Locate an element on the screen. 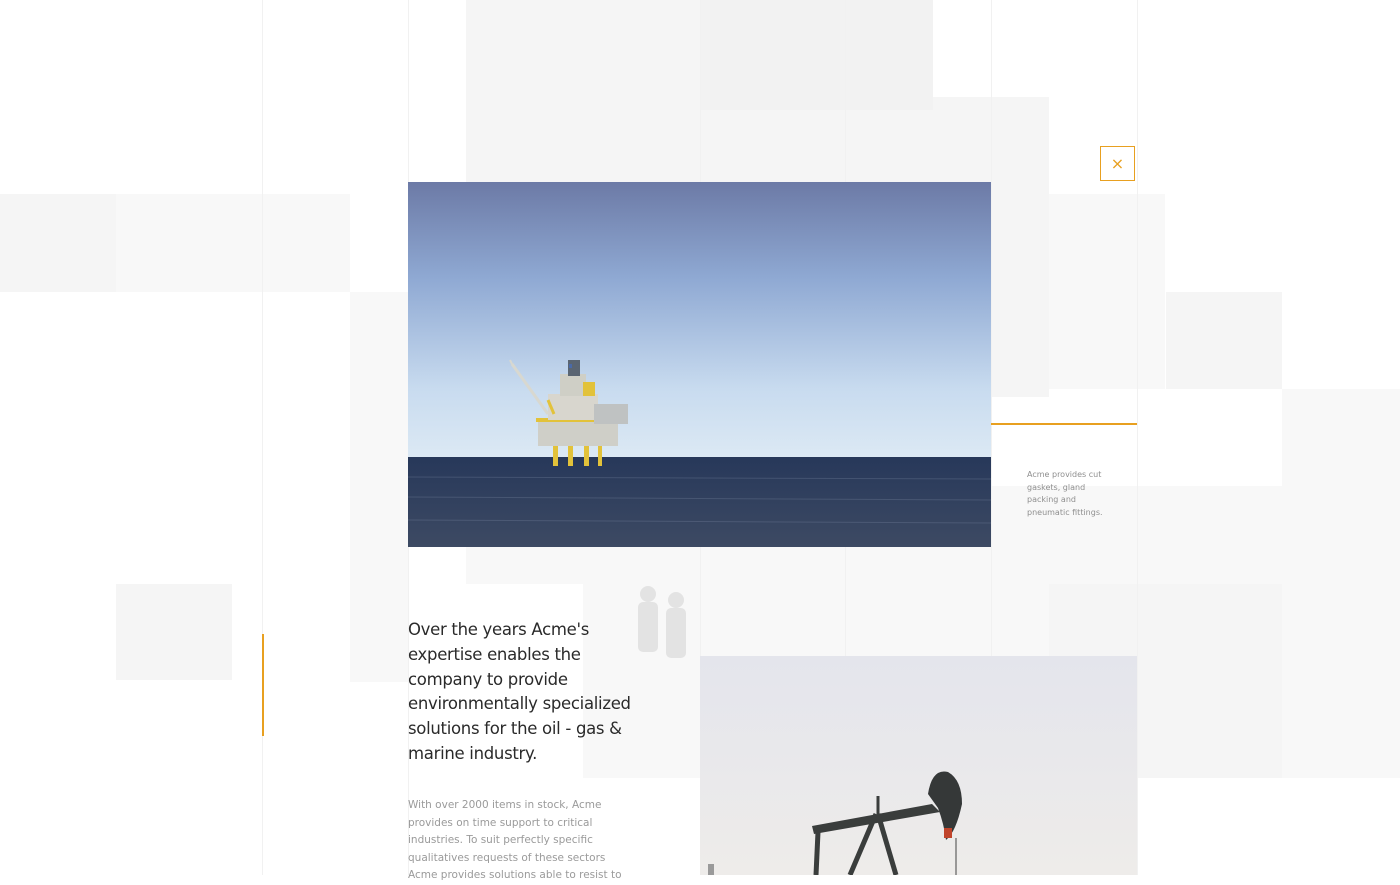 The height and width of the screenshot is (885, 1400). pumpjack-image is located at coordinates (918, 765).